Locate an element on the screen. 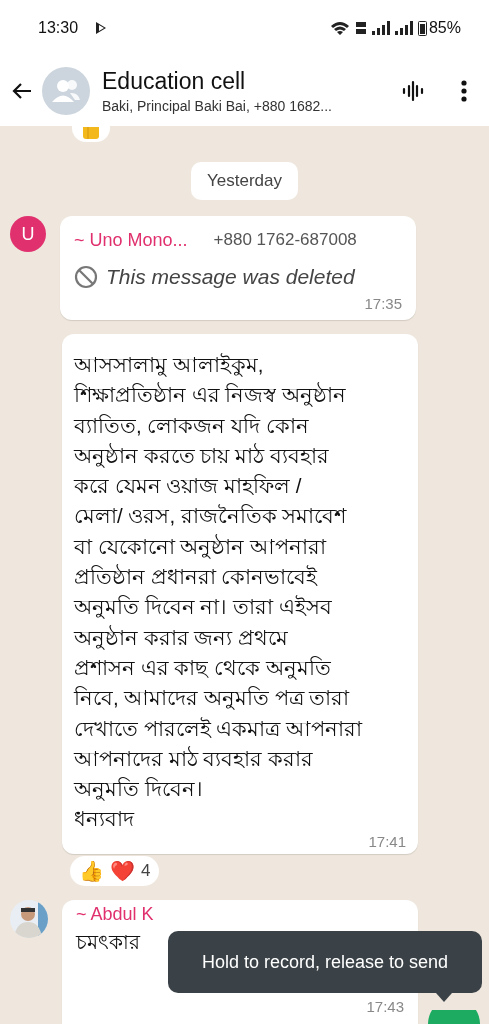  message-time: 17:41 is located at coordinates (386, 841).